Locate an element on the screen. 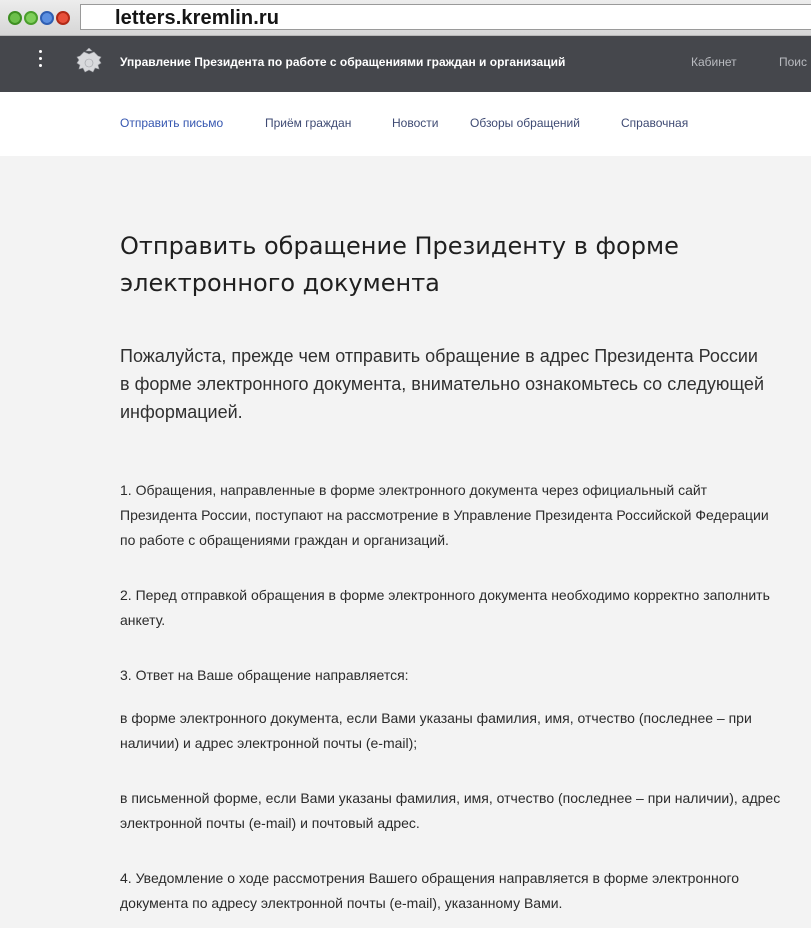 The image size is (811, 928). nav-reference: Справочная is located at coordinates (654, 123).